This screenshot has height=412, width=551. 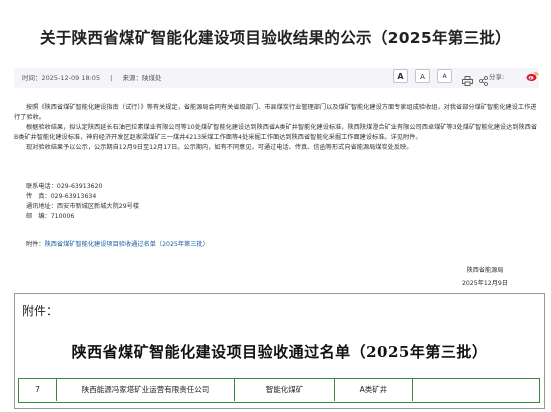 I want to click on attachment-preview-label: 附件：, so click(x=40, y=311).